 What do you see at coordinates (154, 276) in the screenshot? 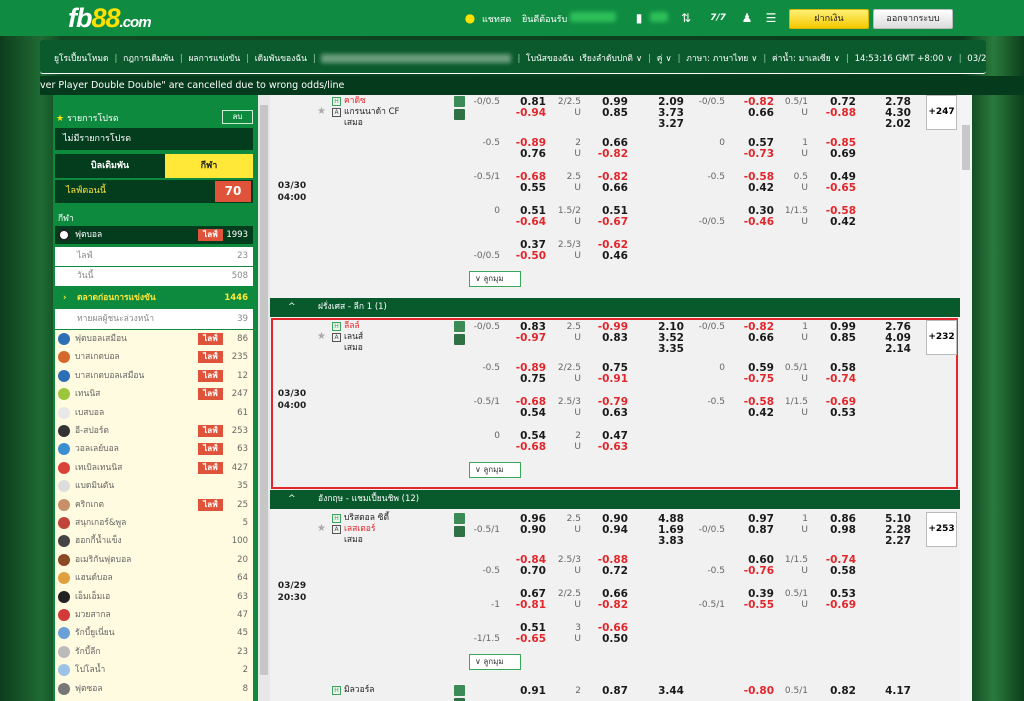
I see `football-sub-item: วันนี้ 508` at bounding box center [154, 276].